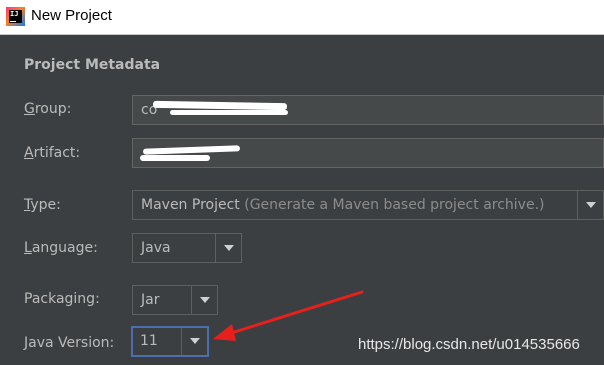  I want to click on watermark-url: https://blog.csdn.net/u014535666, so click(469, 344).